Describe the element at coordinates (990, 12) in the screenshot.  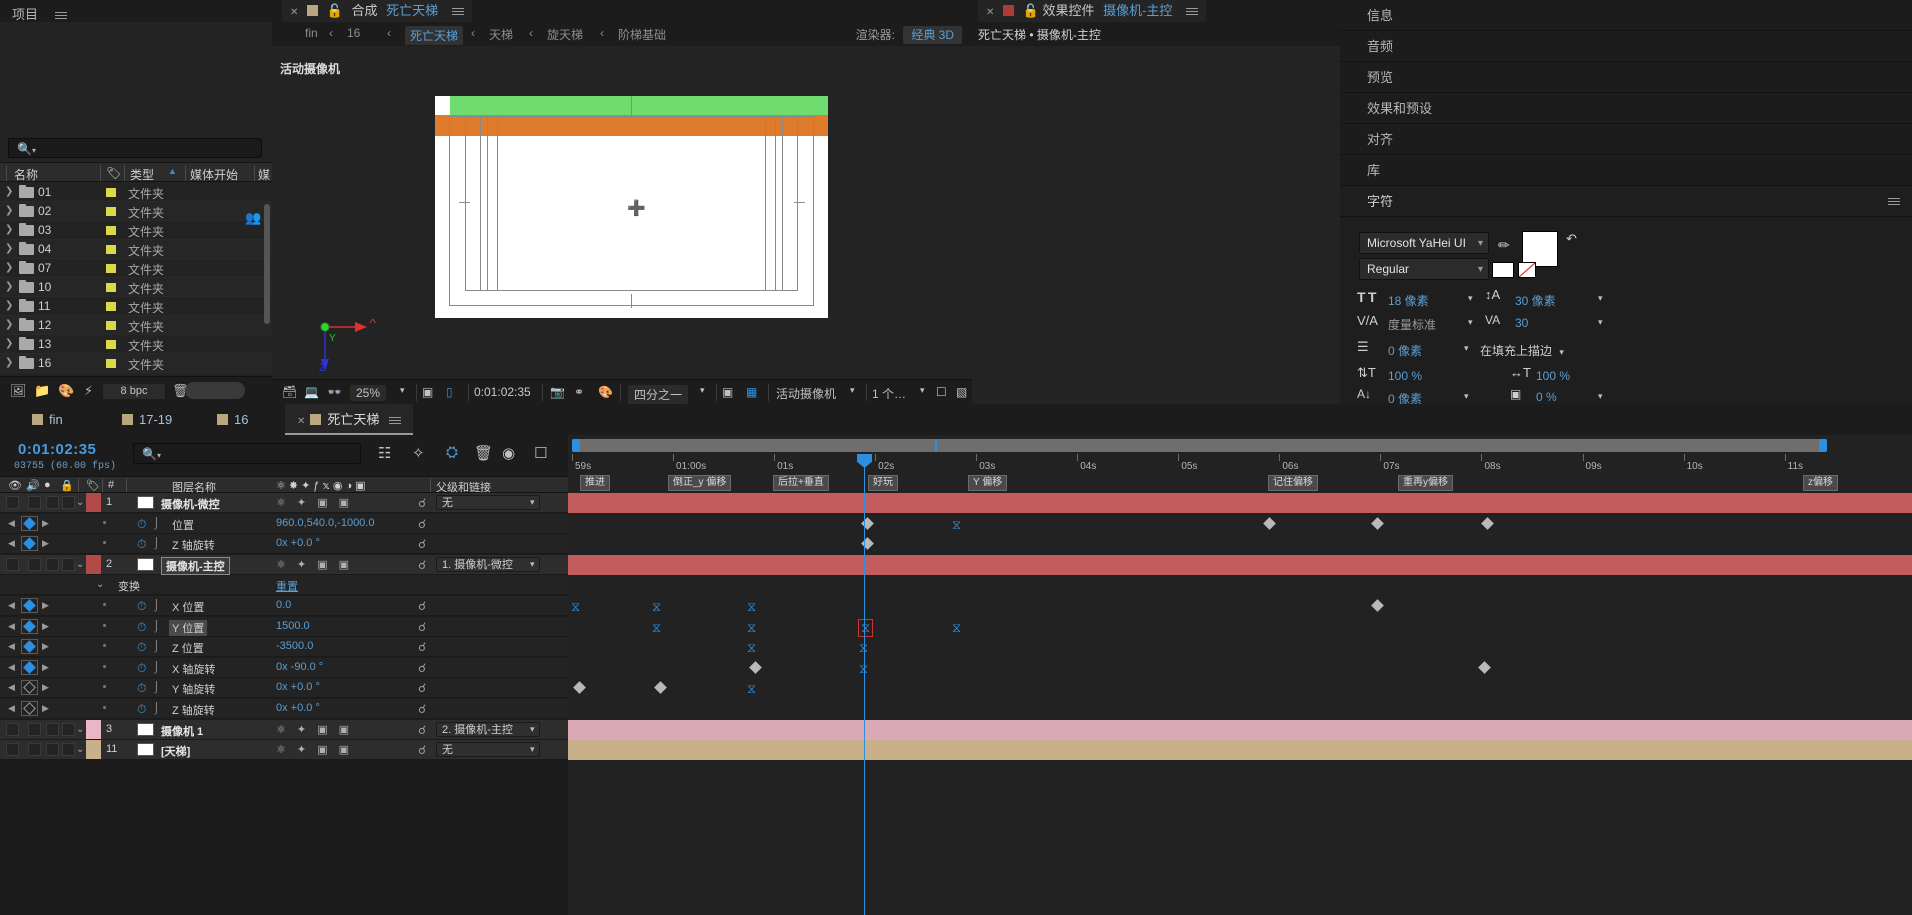
I see `close-icon: ✕` at that location.